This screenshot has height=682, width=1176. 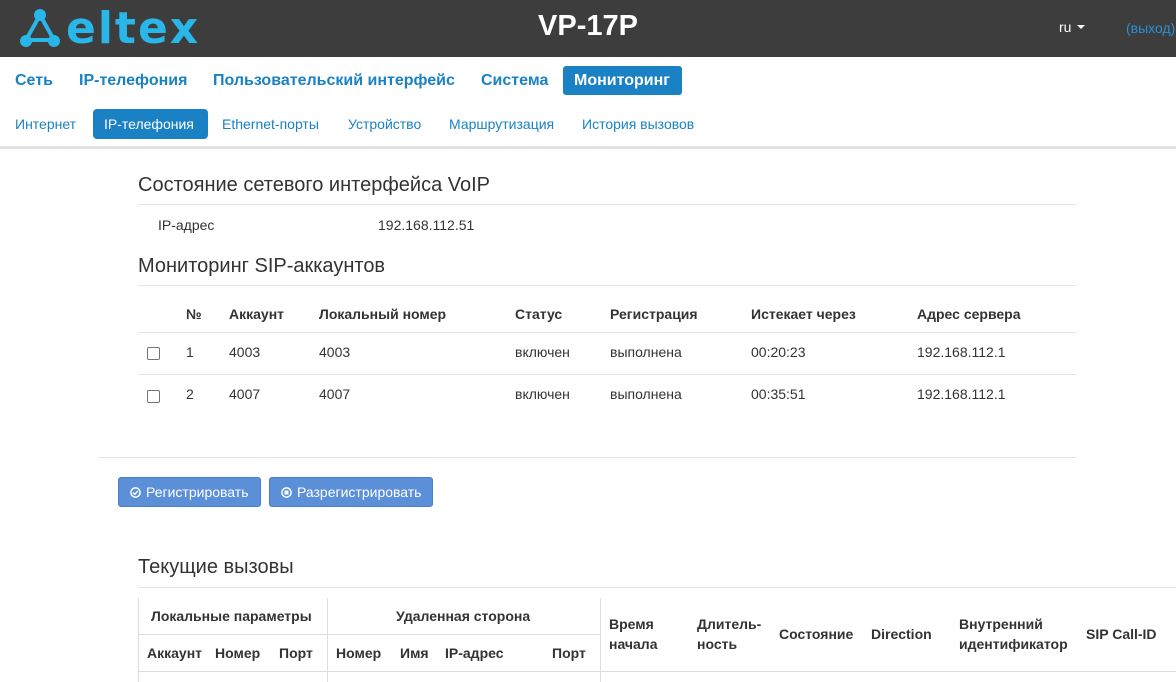 I want to click on main-nav-ip-telephony: IP-телефония, so click(x=133, y=80).